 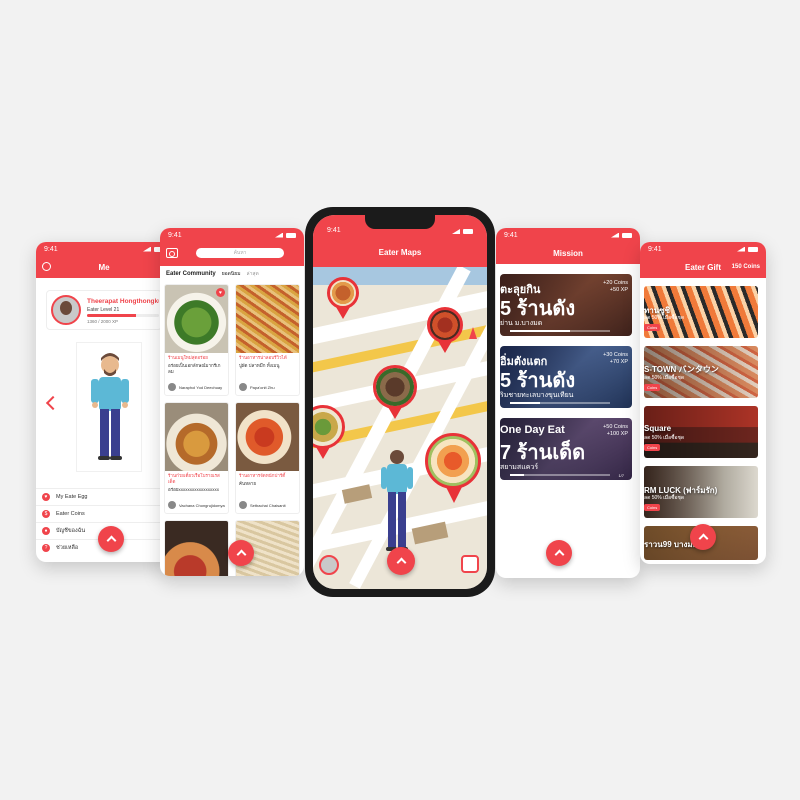 I want to click on page-title: Eater Maps, so click(x=400, y=252).